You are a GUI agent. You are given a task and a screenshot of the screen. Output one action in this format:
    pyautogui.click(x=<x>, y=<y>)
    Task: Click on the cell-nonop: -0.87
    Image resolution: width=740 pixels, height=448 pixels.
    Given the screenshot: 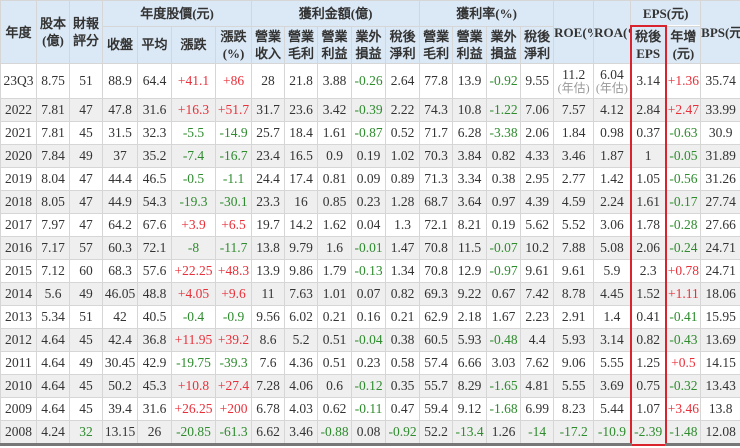 What is the action you would take?
    pyautogui.click(x=369, y=133)
    